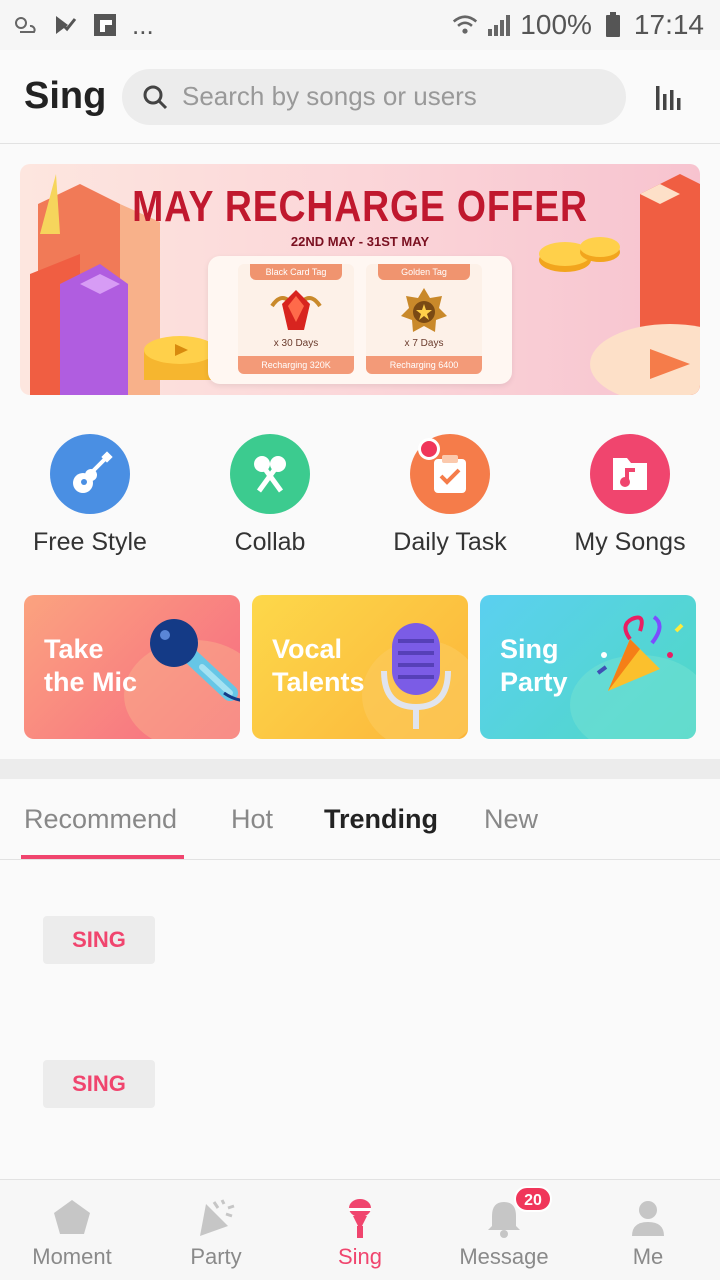  I want to click on bottom-nav: Moment Party Sing 20 Message Me, so click(360, 1229).